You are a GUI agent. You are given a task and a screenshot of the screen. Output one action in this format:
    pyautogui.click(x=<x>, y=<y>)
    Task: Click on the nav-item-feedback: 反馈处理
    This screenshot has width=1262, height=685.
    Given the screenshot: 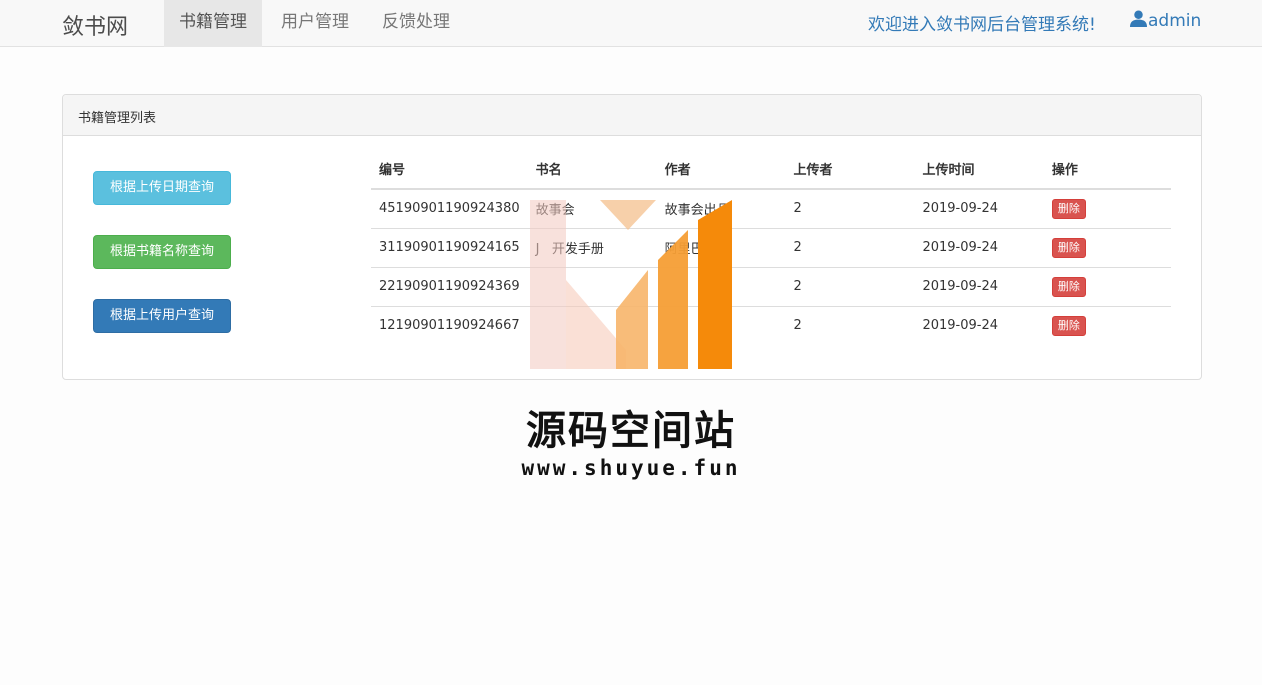 What is the action you would take?
    pyautogui.click(x=416, y=23)
    